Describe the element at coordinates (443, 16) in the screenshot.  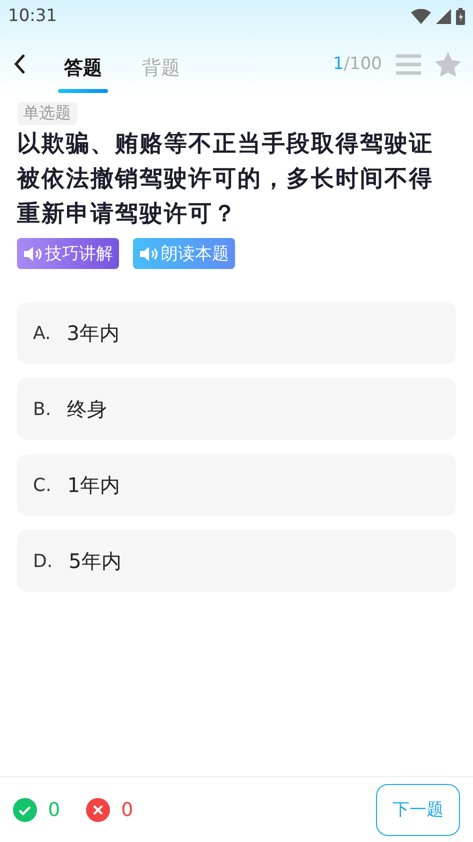
I see `signal-icon` at that location.